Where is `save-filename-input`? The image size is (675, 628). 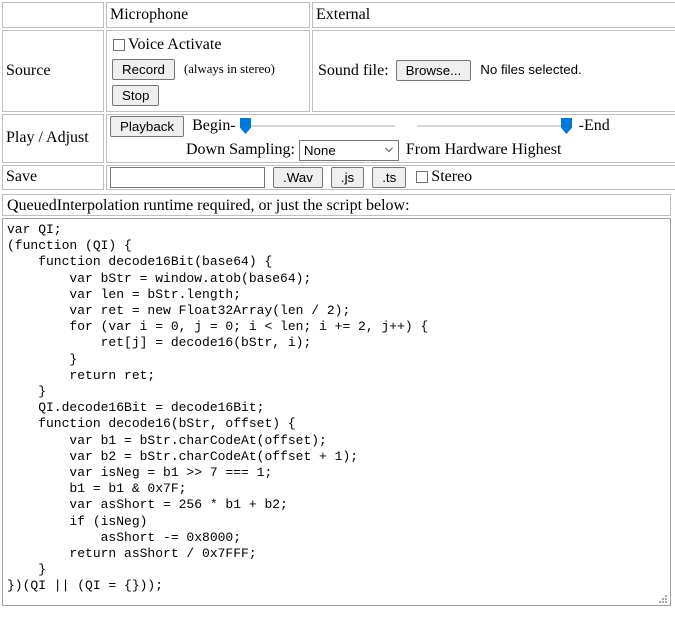 save-filename-input is located at coordinates (187, 177).